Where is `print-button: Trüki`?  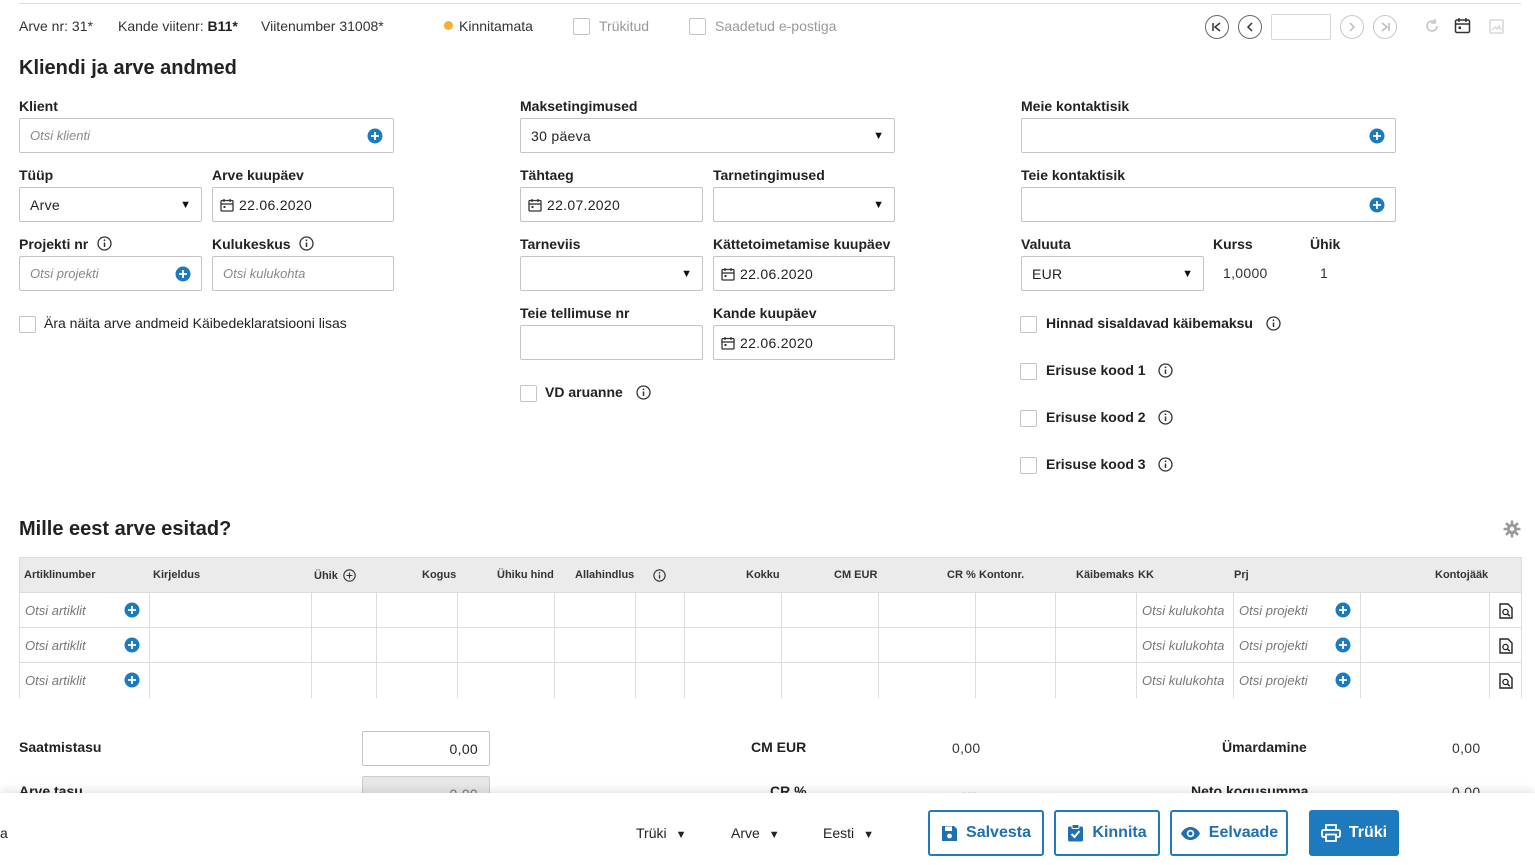
print-button: Trüki is located at coordinates (1354, 833).